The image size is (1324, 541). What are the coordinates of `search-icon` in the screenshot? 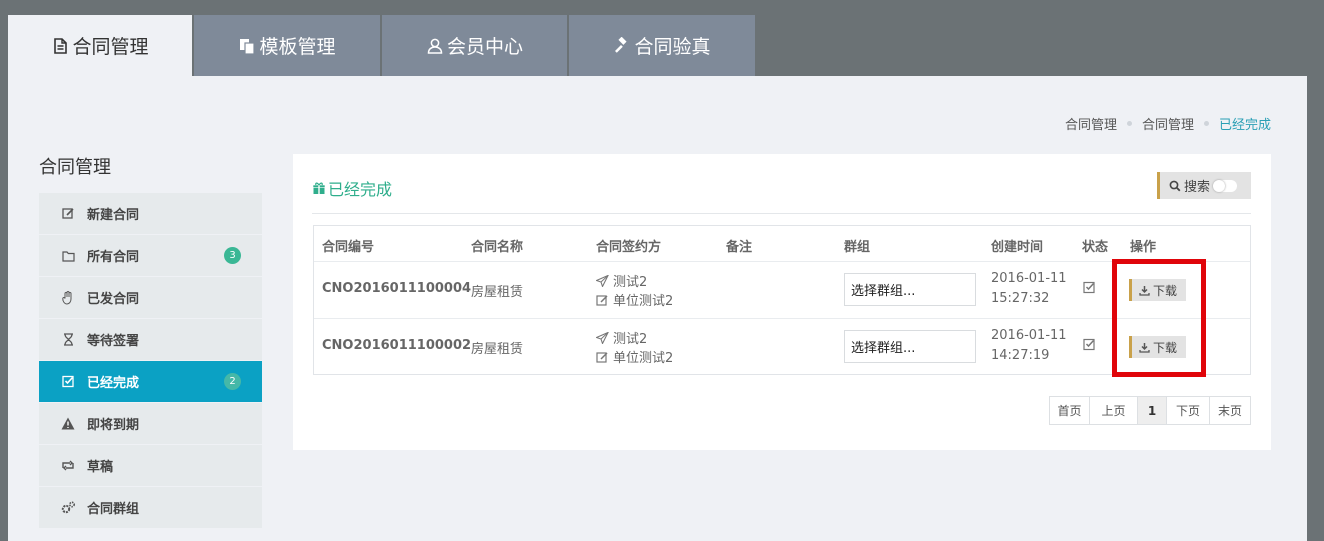 It's located at (1175, 185).